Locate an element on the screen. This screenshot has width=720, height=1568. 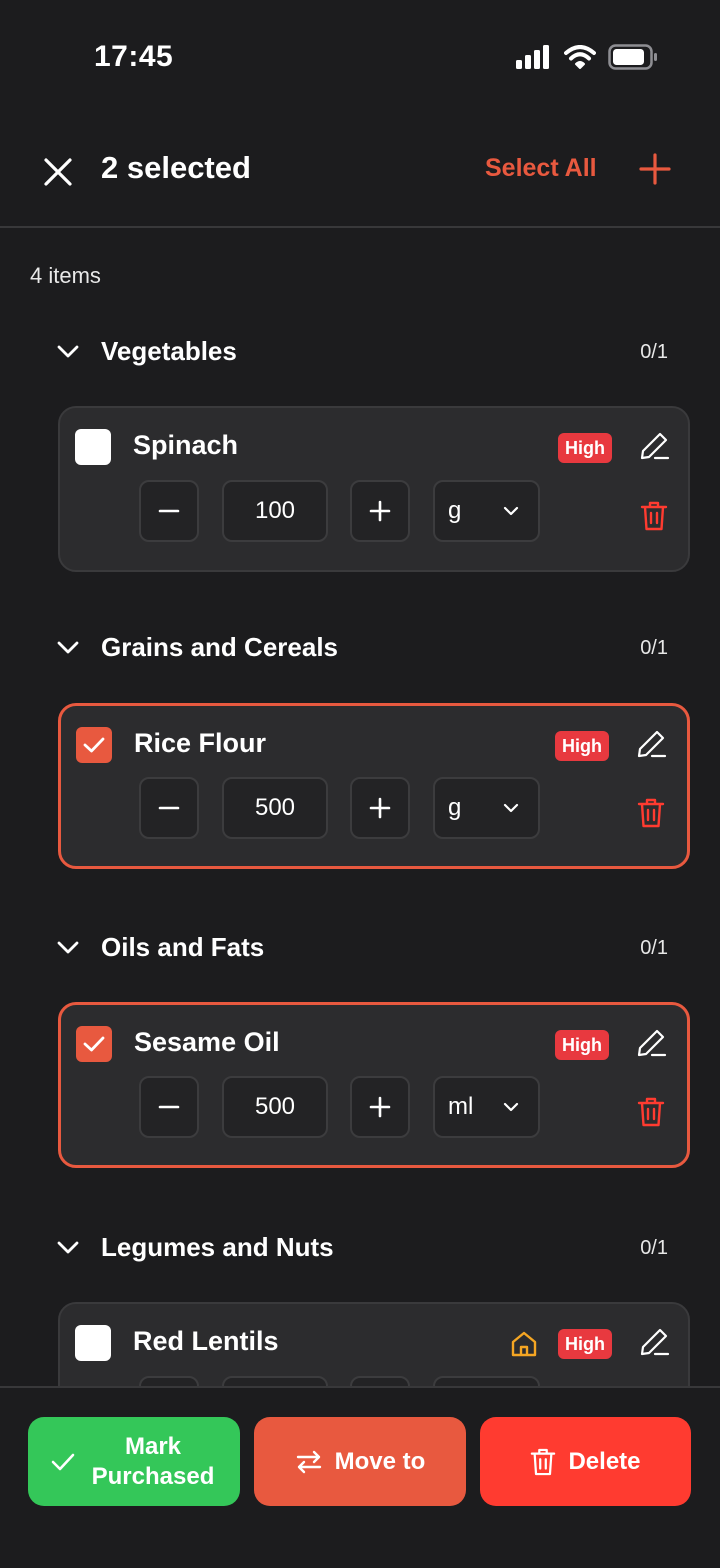
battery-icon is located at coordinates (632, 57).